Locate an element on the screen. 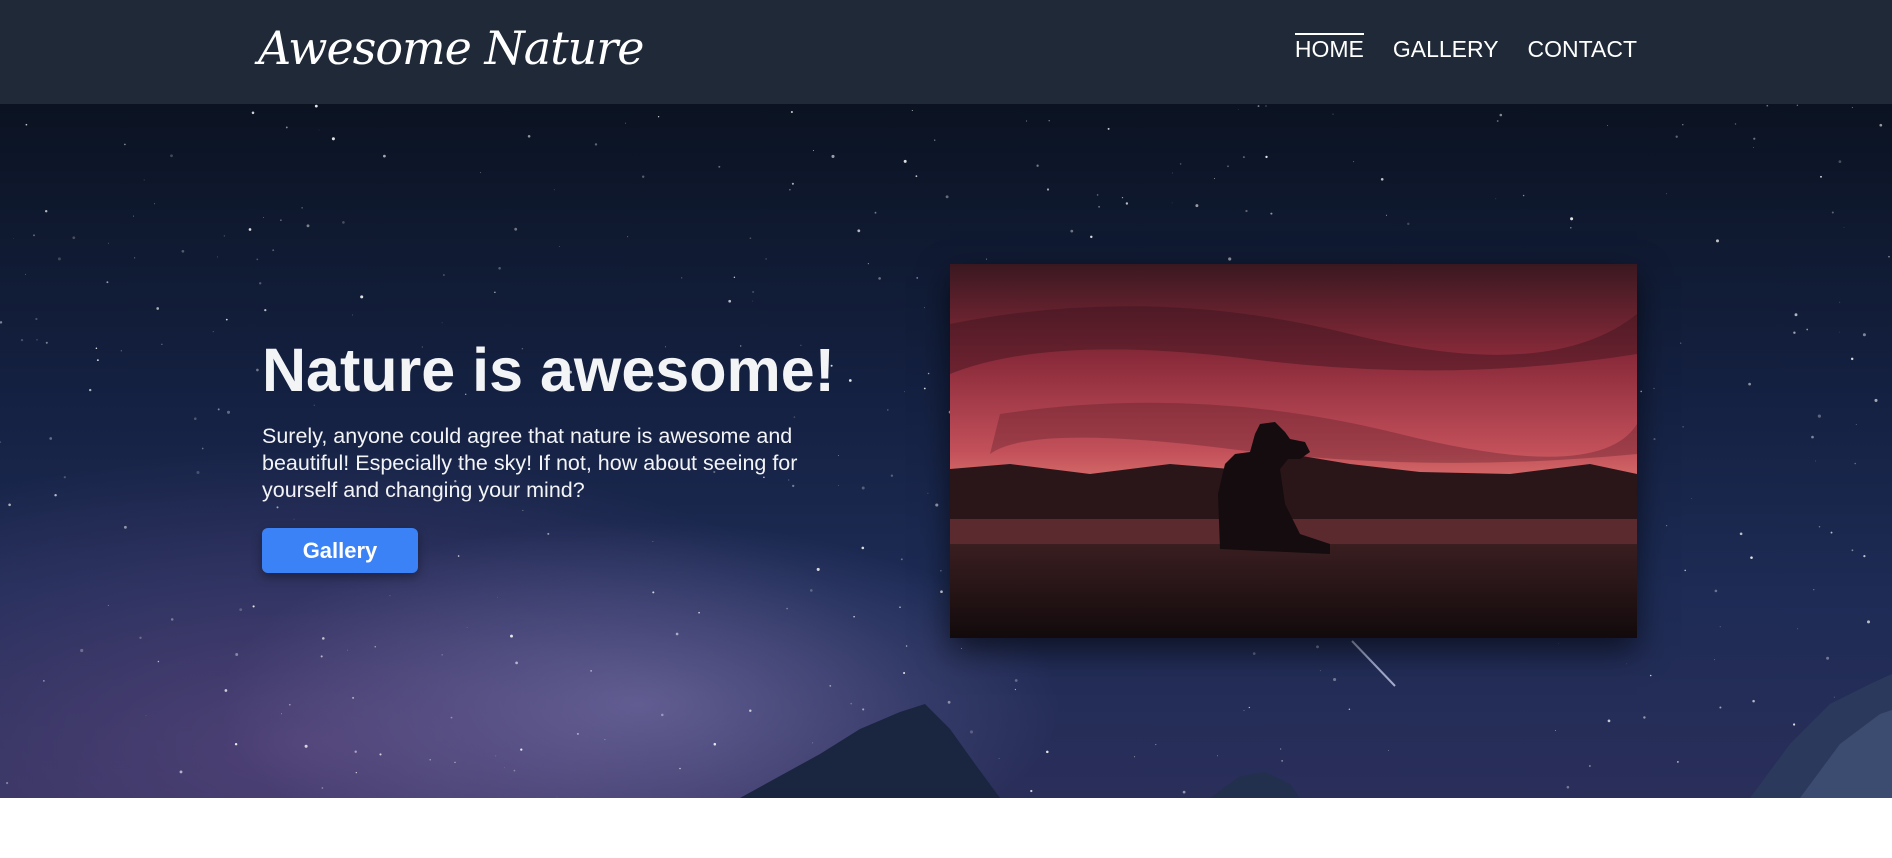 This screenshot has width=1892, height=858. navbar: Awesome Nature HOME GALLERY CONTACT is located at coordinates (946, 52).